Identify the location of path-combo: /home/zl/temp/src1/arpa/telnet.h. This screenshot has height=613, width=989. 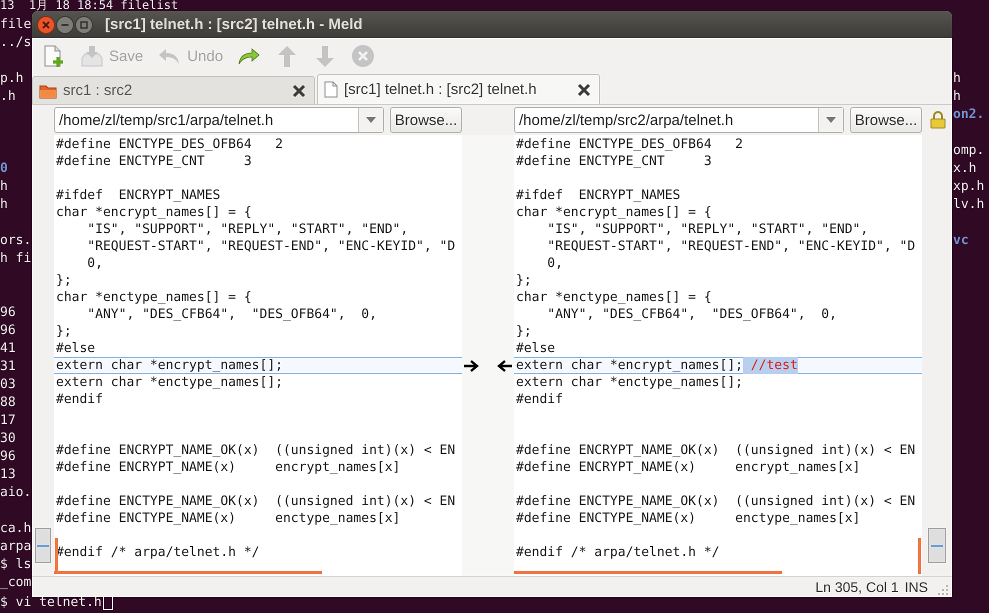
(219, 120).